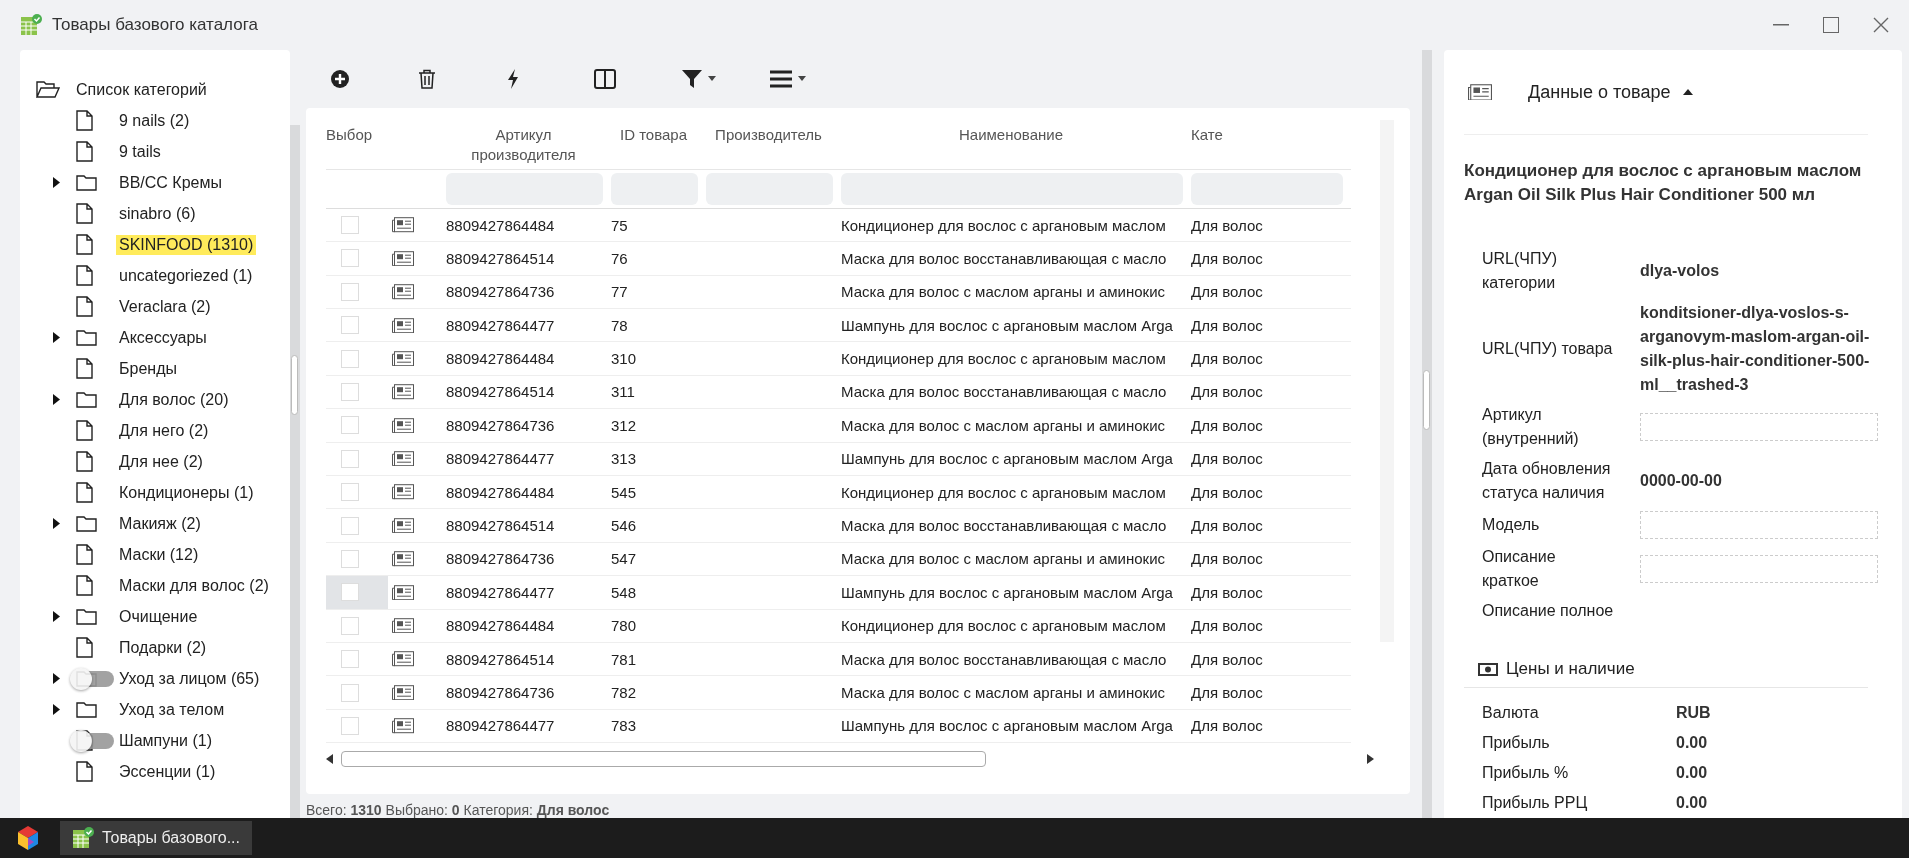 This screenshot has height=858, width=1909. Describe the element at coordinates (658, 726) in the screenshot. I see `table-cell: 783` at that location.